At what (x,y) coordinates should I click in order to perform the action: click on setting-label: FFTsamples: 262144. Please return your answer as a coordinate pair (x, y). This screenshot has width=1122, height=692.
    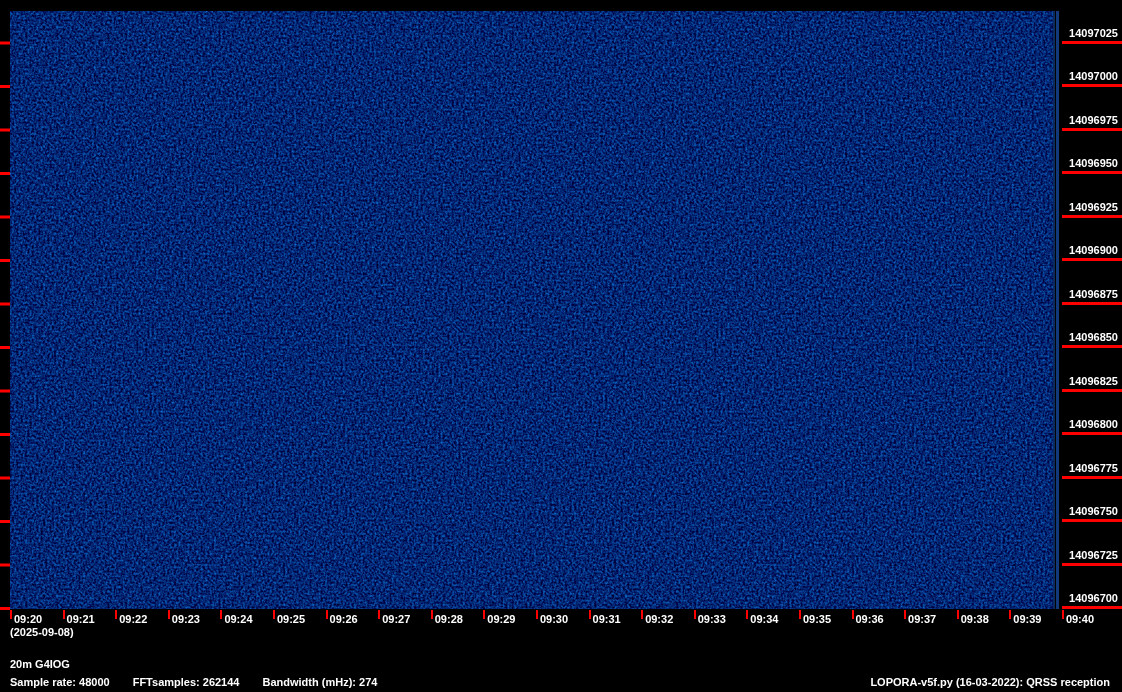
    Looking at the image, I should click on (186, 682).